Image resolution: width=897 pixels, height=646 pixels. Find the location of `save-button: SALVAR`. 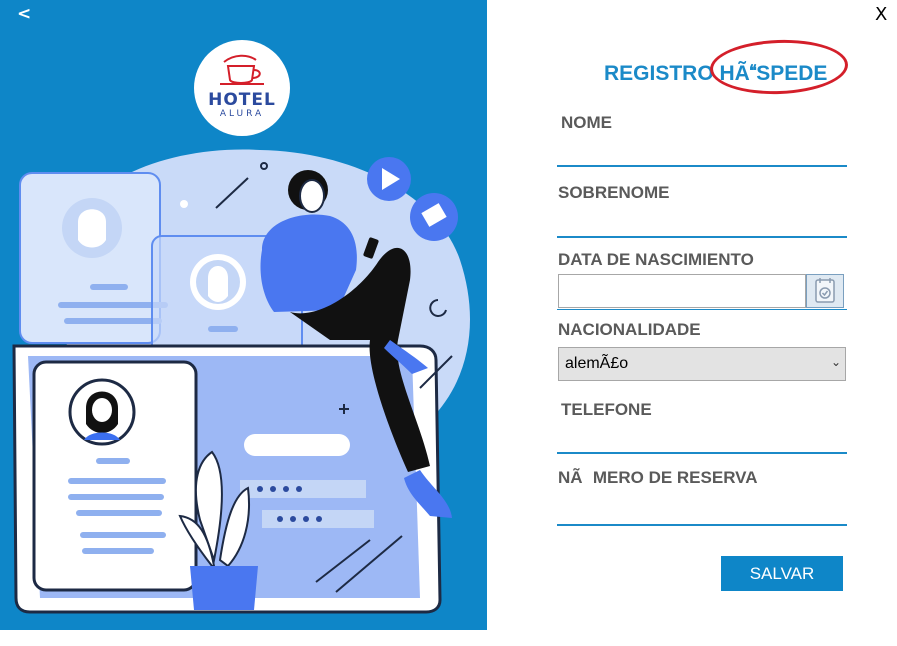

save-button: SALVAR is located at coordinates (782, 573).